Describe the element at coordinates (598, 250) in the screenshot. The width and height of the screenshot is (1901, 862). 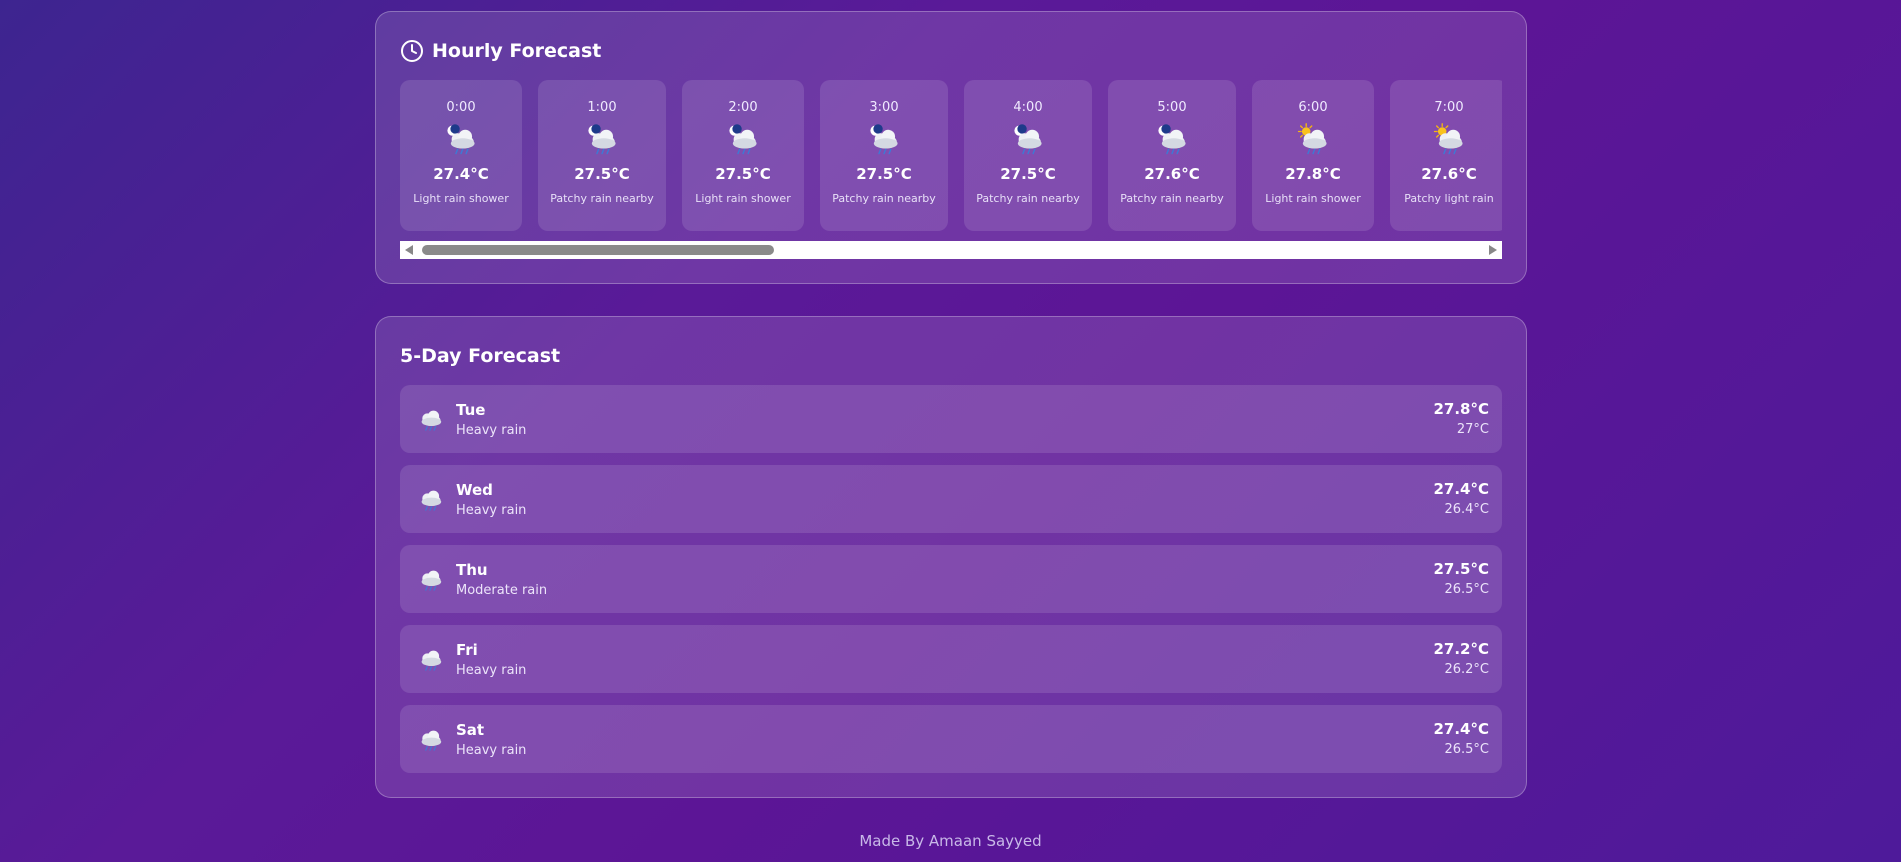
I see `scrollbar-thumb` at that location.